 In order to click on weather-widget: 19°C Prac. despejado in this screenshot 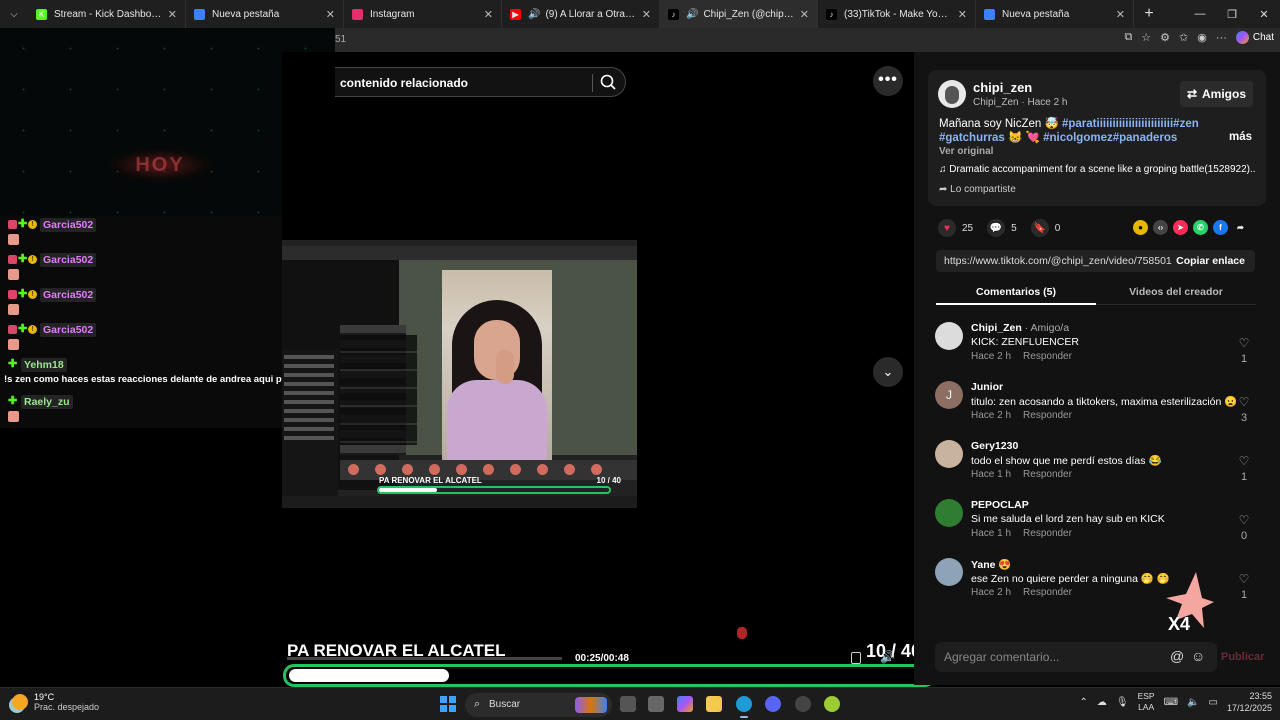, I will do `click(55, 702)`.